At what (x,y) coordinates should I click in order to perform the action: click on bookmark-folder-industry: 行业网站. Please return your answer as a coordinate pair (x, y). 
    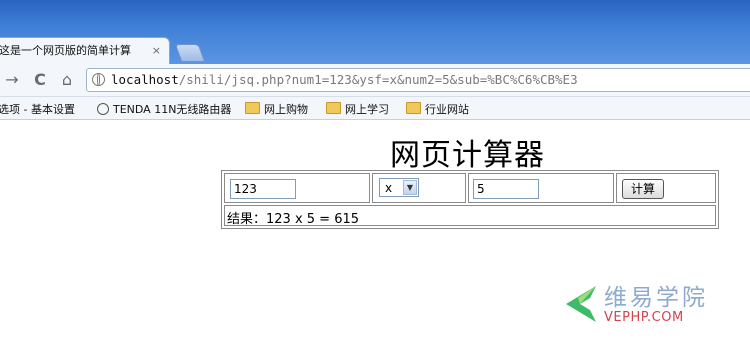
    Looking at the image, I should click on (437, 109).